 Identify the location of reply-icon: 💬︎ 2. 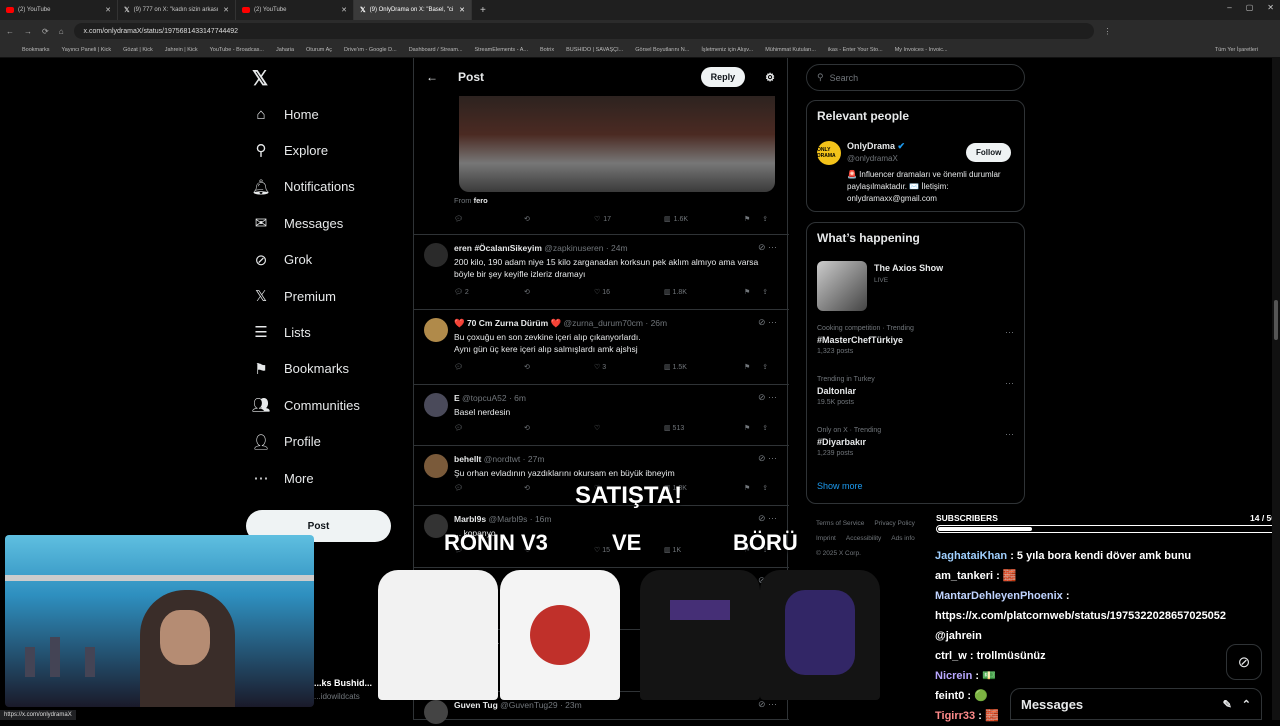
(489, 292).